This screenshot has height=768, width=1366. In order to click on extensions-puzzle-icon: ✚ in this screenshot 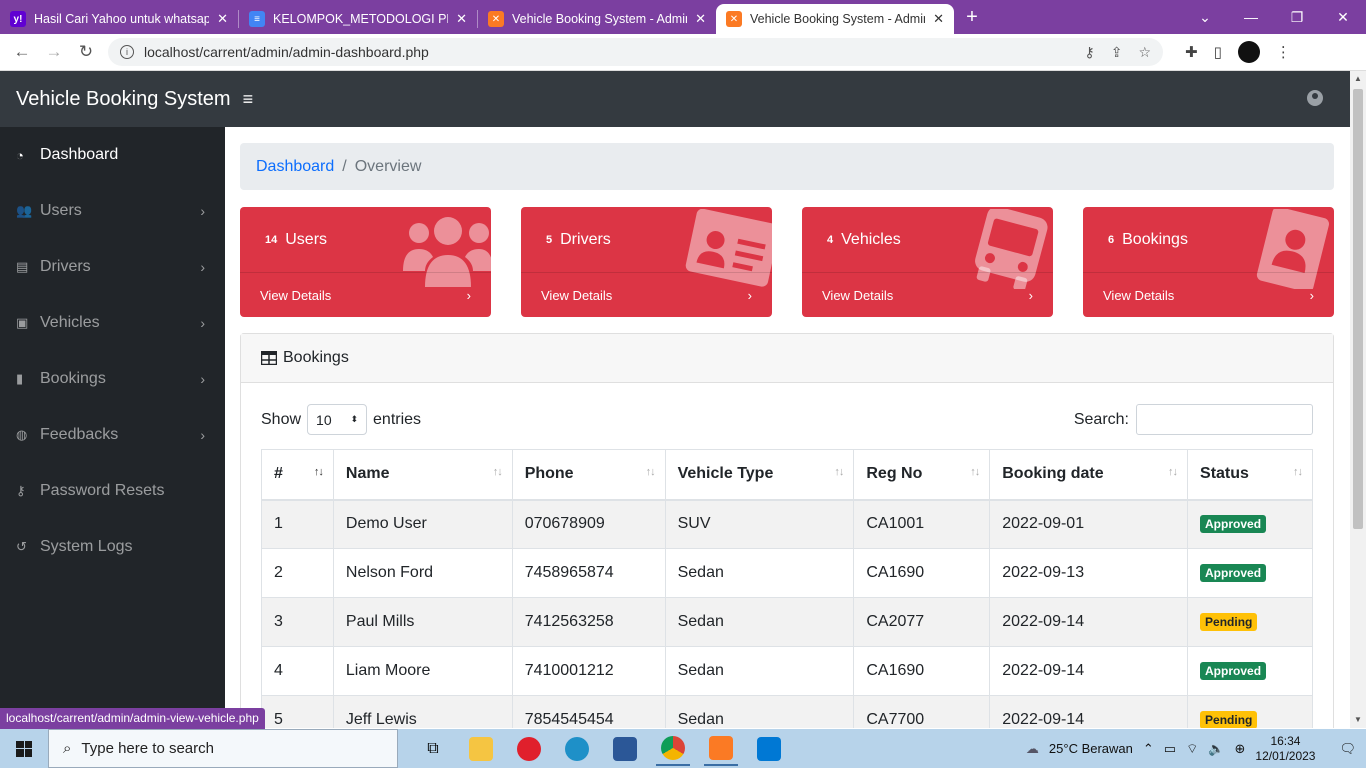, I will do `click(1191, 52)`.